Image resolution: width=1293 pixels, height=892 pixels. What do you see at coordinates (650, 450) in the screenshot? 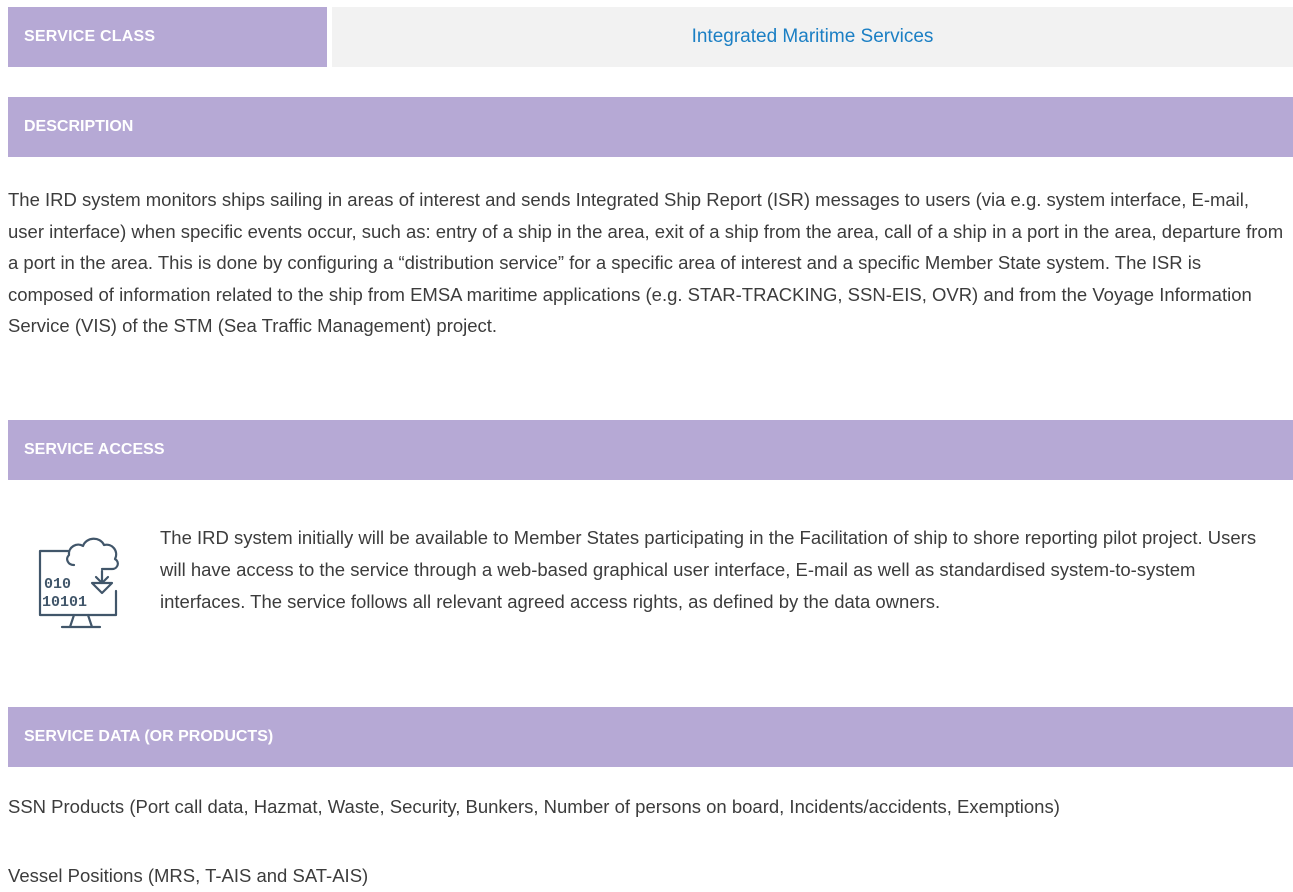
I see `service-access-heading: SERVICE ACCESS` at bounding box center [650, 450].